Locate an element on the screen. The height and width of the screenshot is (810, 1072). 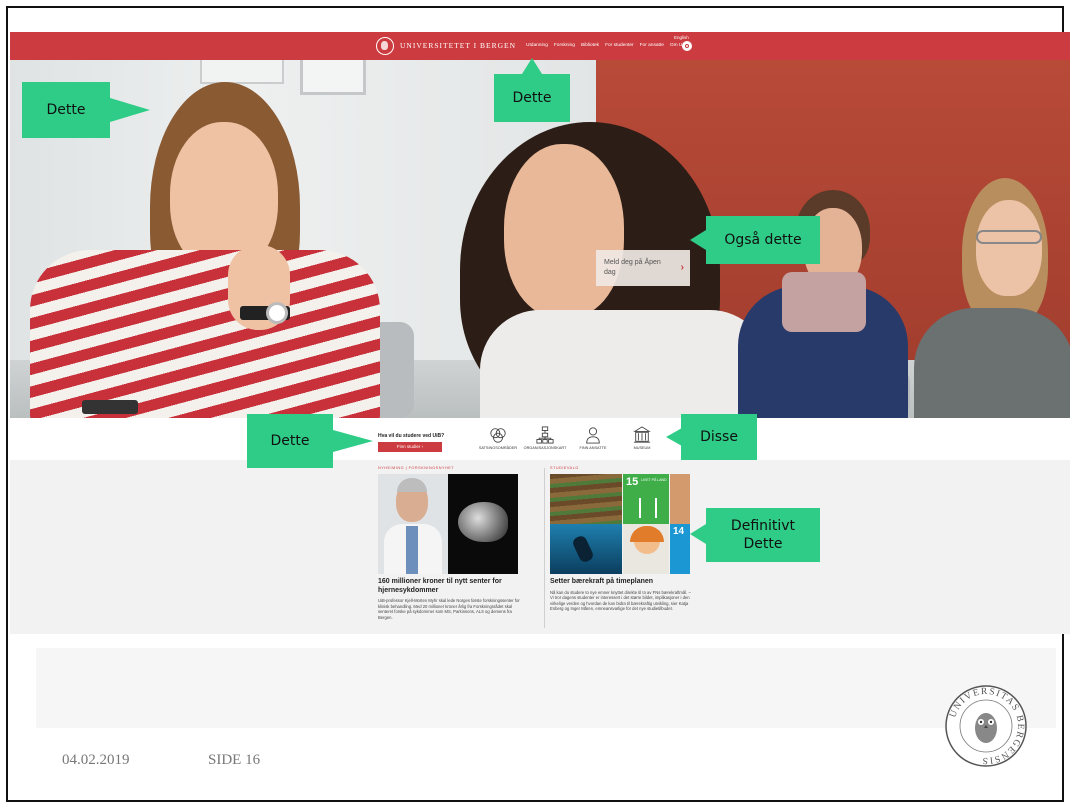
news-kicker: STUDIEVALG is located at coordinates (564, 468).